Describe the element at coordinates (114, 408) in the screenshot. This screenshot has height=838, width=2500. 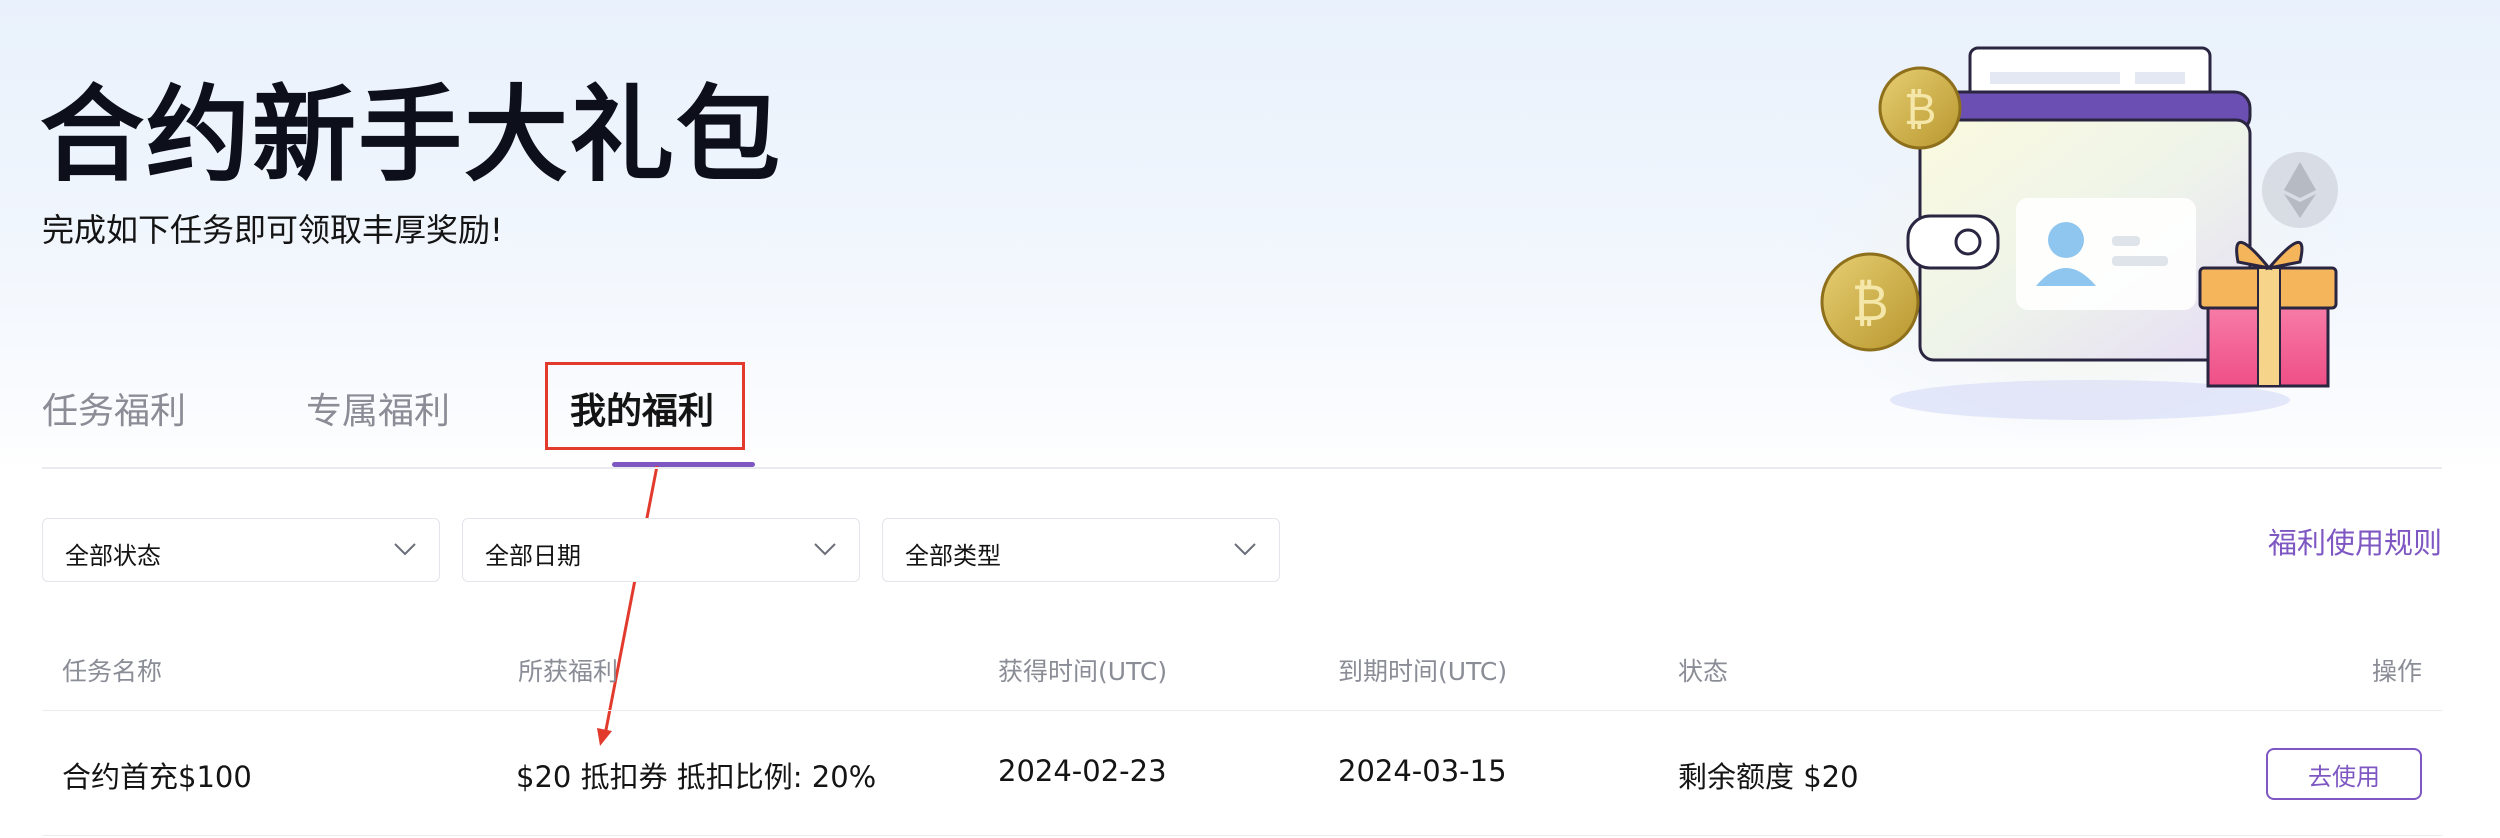
I see `tab-task-benefits: 任务福利` at that location.